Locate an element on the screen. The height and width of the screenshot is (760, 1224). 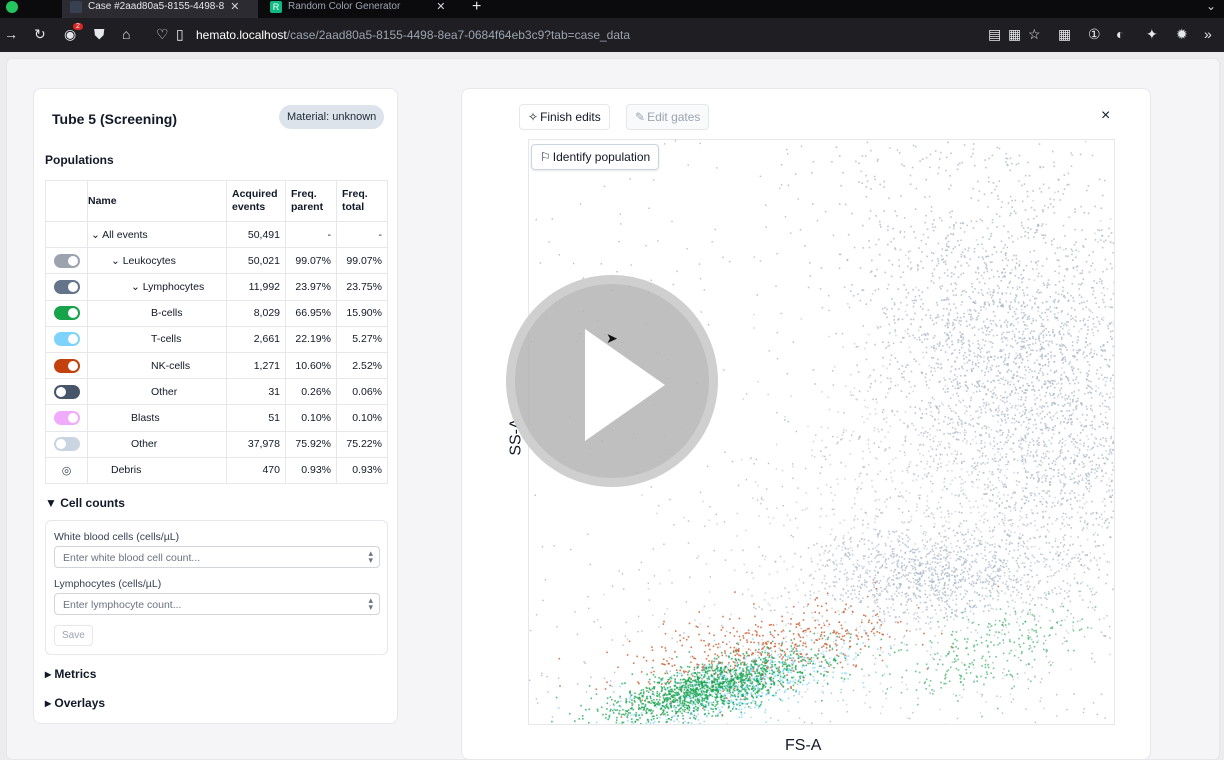
vpn-icon: ◐ is located at coordinates (1120, 34).